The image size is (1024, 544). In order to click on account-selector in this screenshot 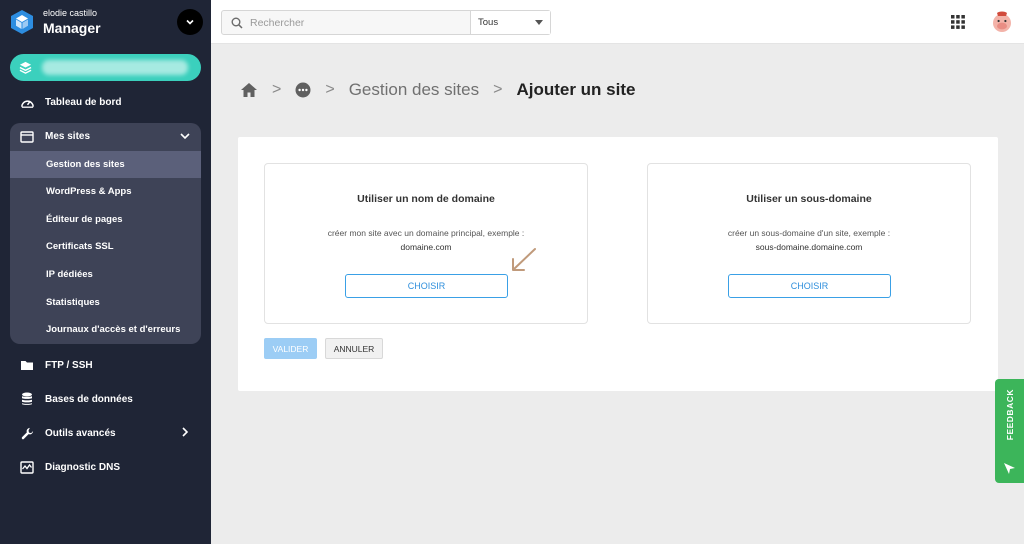, I will do `click(105, 67)`.